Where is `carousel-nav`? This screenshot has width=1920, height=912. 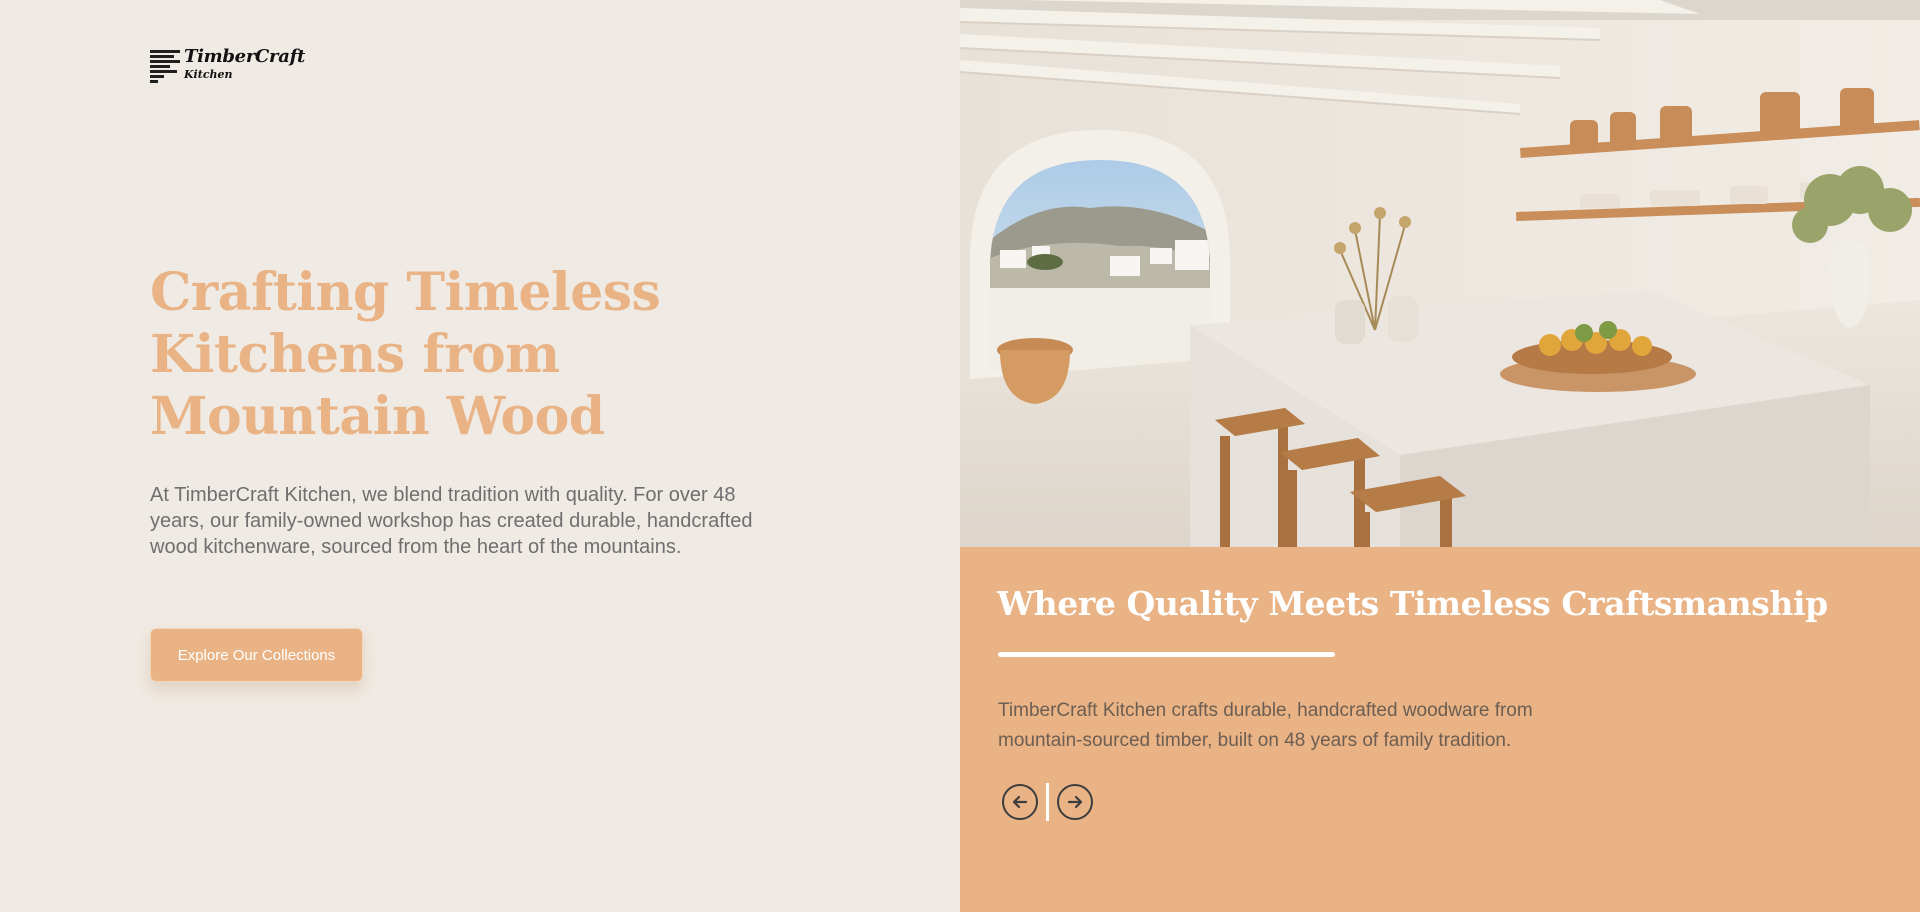
carousel-nav is located at coordinates (1047, 802).